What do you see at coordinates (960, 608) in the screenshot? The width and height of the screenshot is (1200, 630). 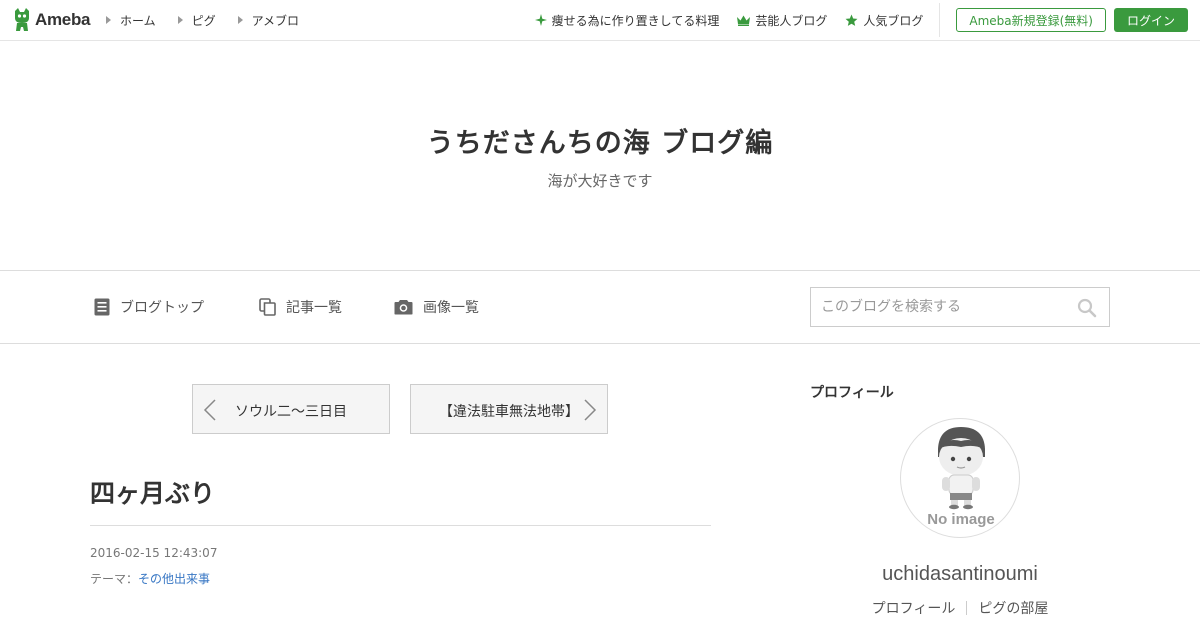 I see `profile-links: プロフィール ピグの部屋` at bounding box center [960, 608].